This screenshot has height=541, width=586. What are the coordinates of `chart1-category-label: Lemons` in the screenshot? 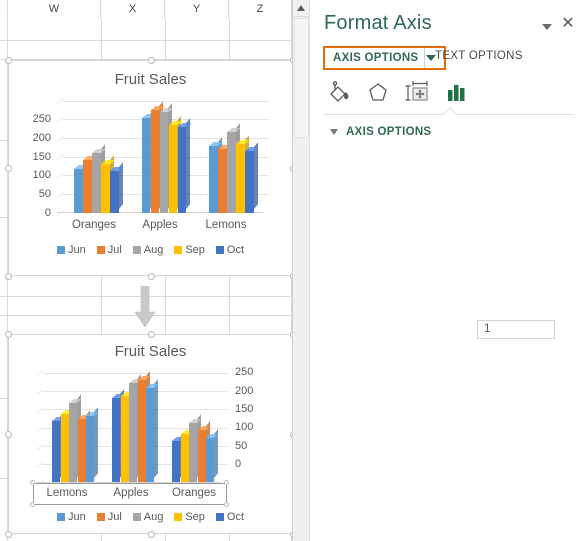 It's located at (226, 225).